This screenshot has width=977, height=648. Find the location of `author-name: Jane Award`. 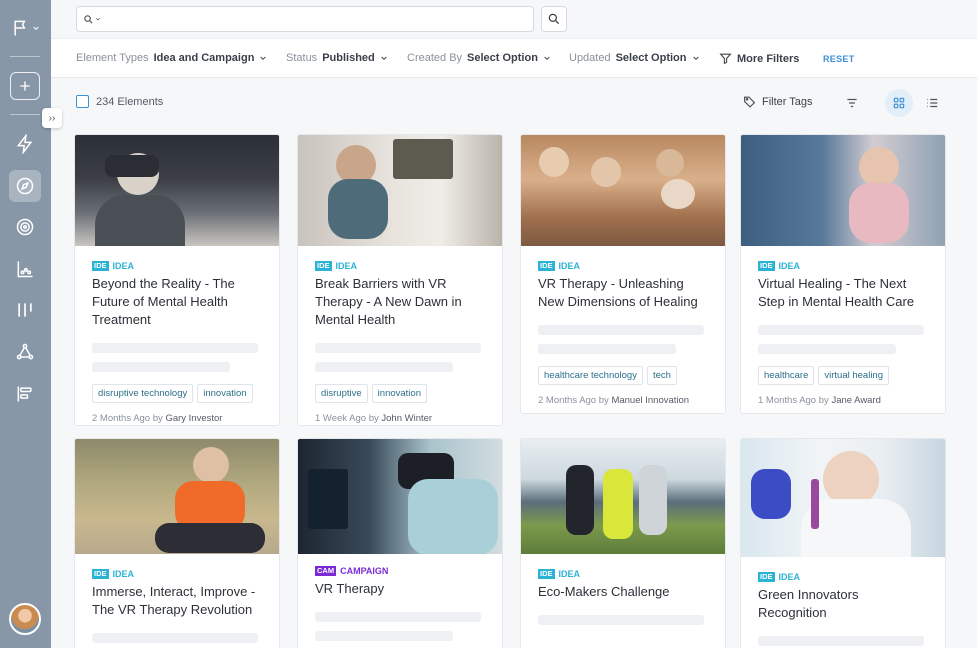

author-name: Jane Award is located at coordinates (856, 400).